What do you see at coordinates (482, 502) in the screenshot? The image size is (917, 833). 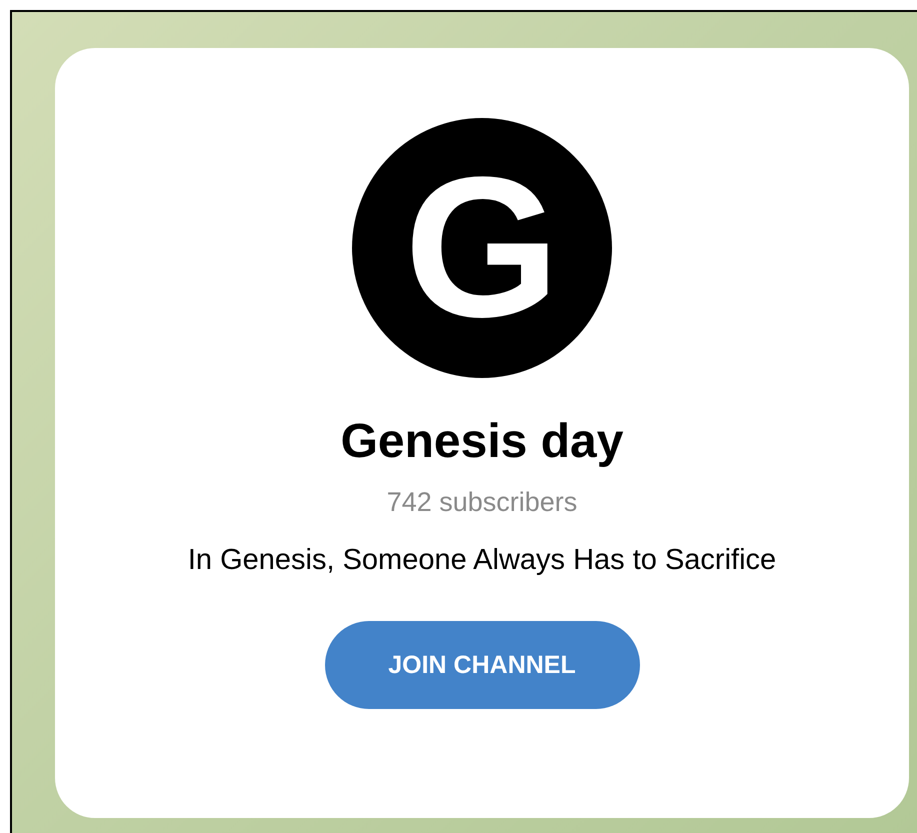 I see `subscriber-count: 742 subscribers` at bounding box center [482, 502].